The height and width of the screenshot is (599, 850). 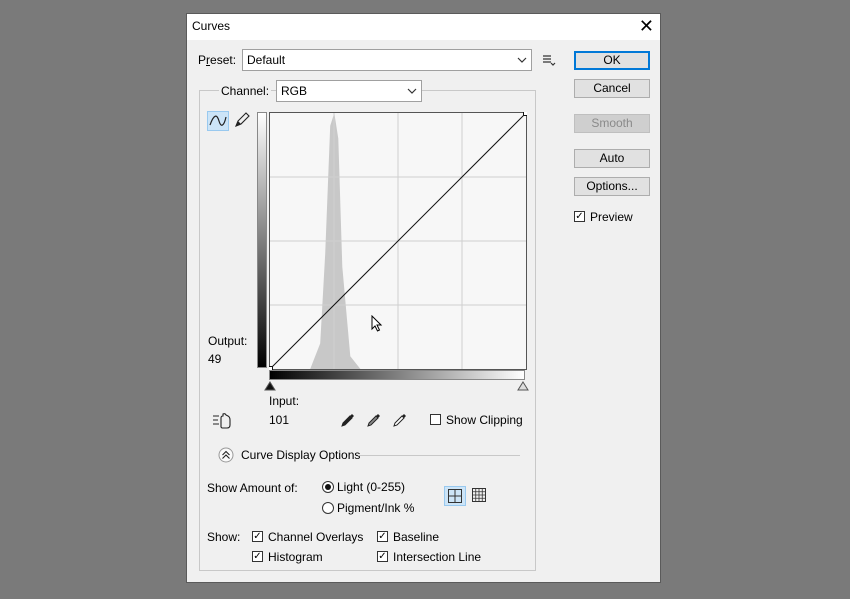 I want to click on preview-checkbox: ✓, so click(x=579, y=216).